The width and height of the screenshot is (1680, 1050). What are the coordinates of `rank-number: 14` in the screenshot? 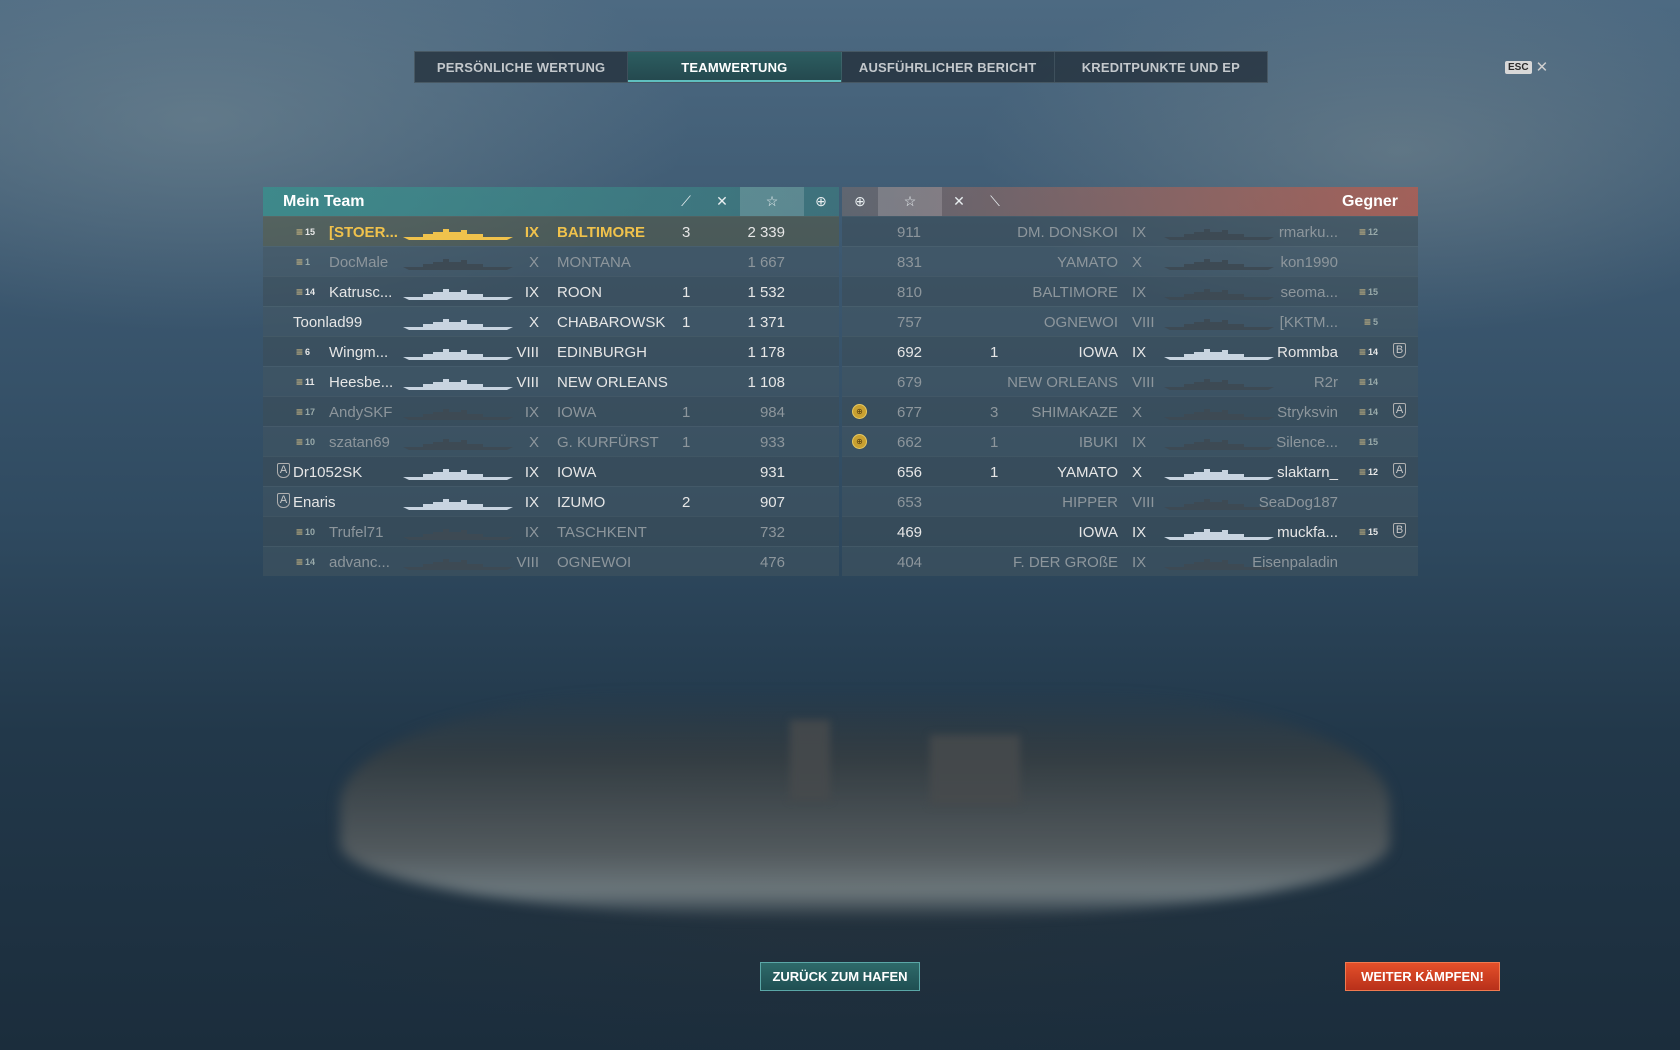 It's located at (1372, 352).